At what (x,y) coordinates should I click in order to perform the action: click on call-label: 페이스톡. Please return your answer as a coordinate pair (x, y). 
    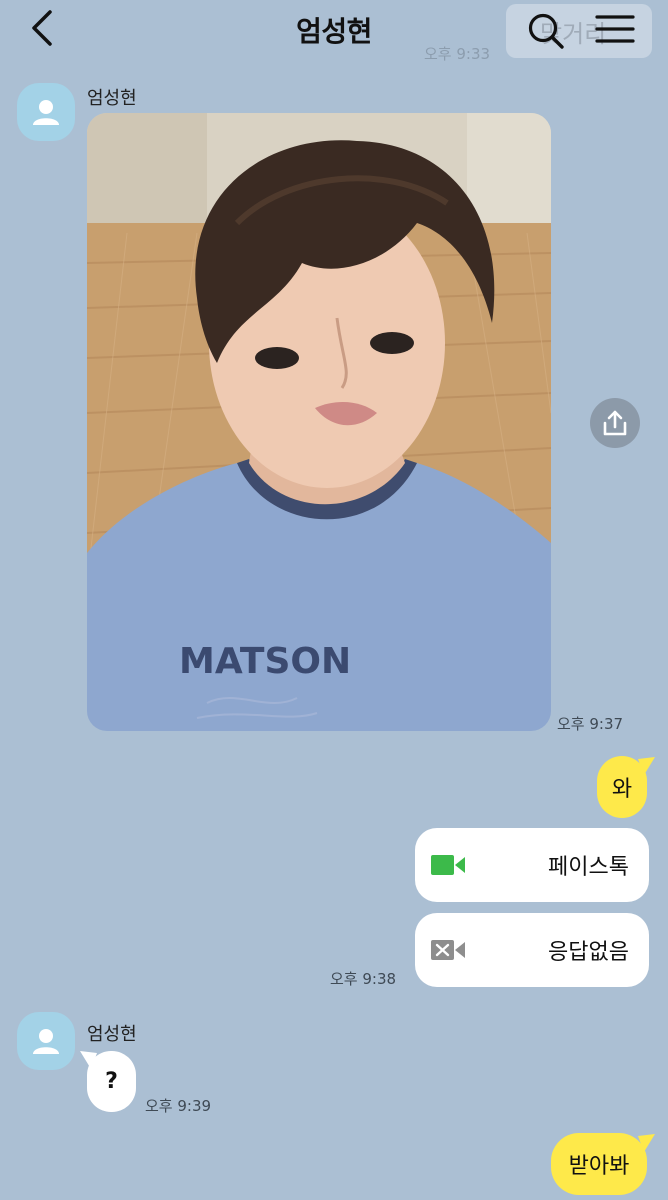
    Looking at the image, I should click on (588, 867).